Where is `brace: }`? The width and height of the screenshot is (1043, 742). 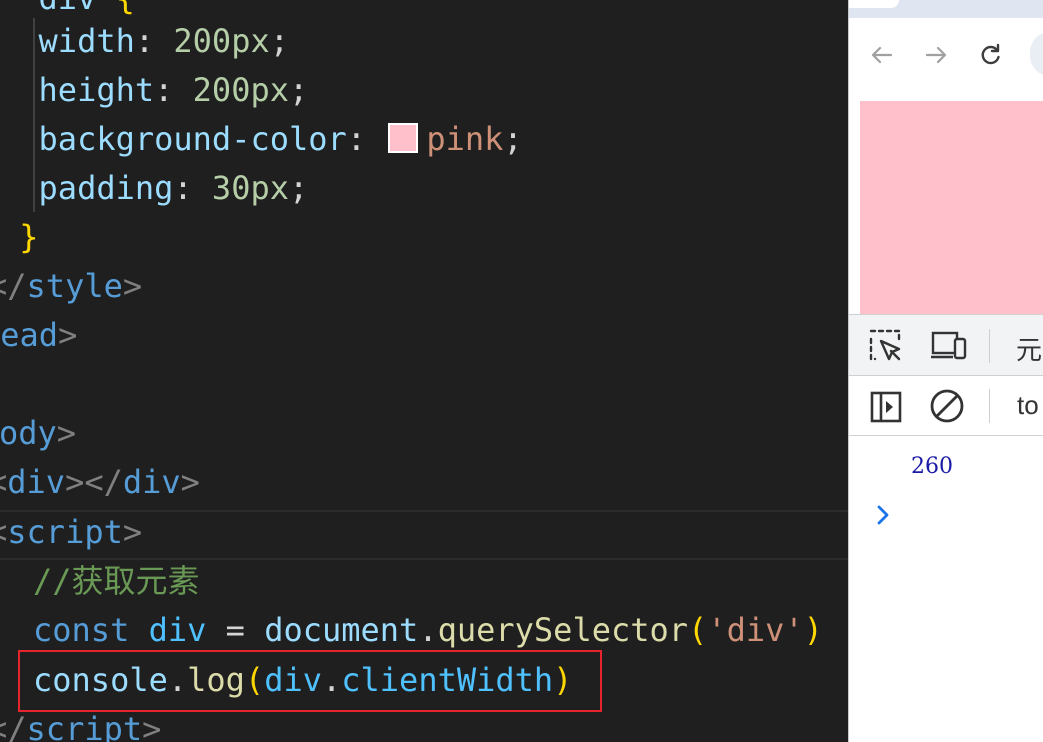
brace: } is located at coordinates (29, 237).